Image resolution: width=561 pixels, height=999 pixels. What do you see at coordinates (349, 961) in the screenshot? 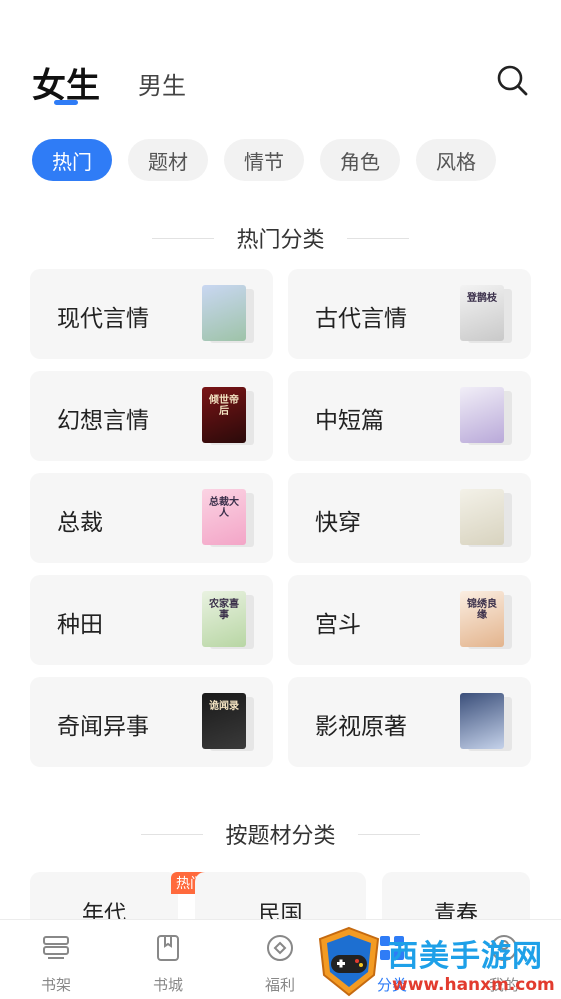
I see `gamepad-shield-logo` at bounding box center [349, 961].